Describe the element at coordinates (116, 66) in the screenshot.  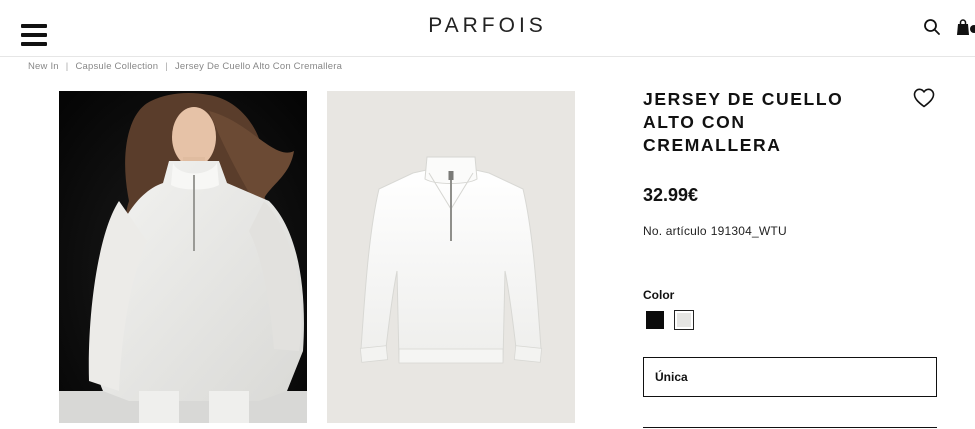
I see `breadcrumb-item-capsule-collection: Capsule Collection` at that location.